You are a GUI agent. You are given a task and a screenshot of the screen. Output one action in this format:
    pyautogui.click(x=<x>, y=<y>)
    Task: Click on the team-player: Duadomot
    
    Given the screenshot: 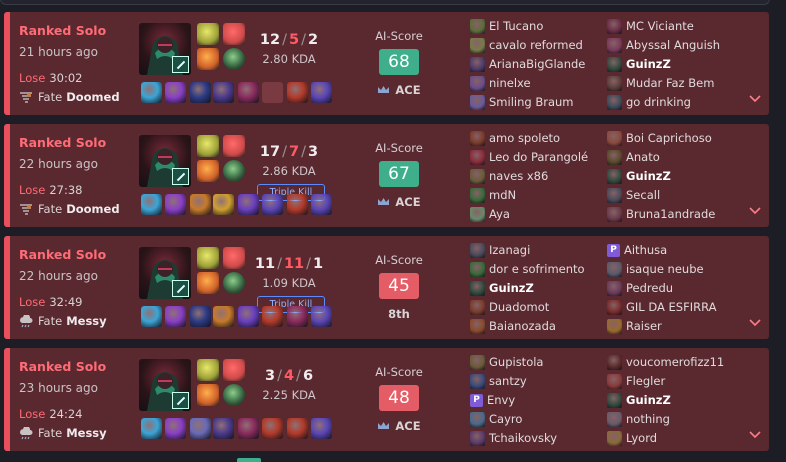 What is the action you would take?
    pyautogui.click(x=509, y=307)
    